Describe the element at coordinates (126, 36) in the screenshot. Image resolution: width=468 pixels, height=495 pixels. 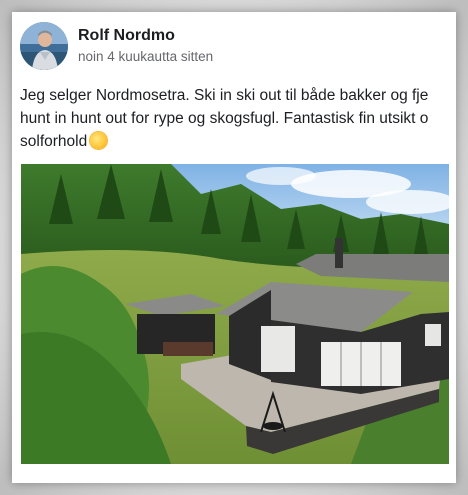
I see `author-name: Rolf Nordmo` at that location.